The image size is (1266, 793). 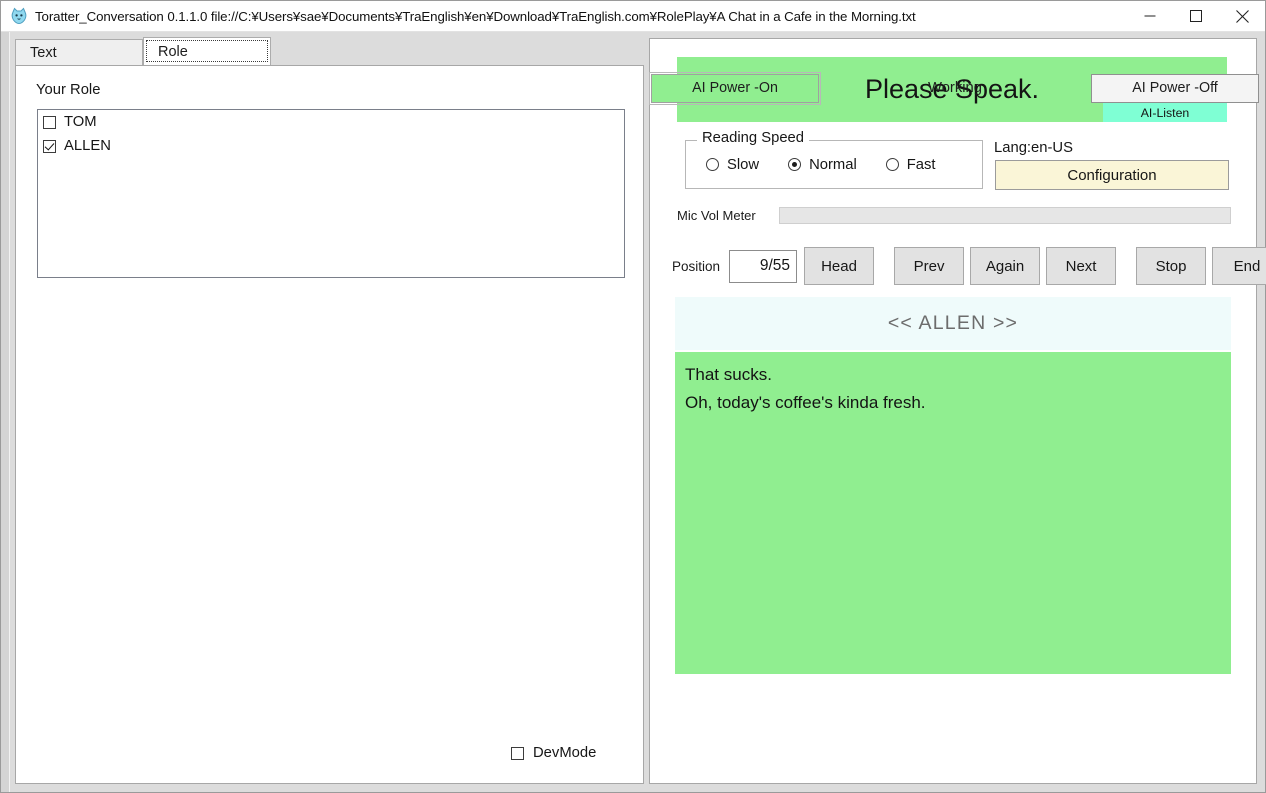 I want to click on radio-fast-icon, so click(x=892, y=164).